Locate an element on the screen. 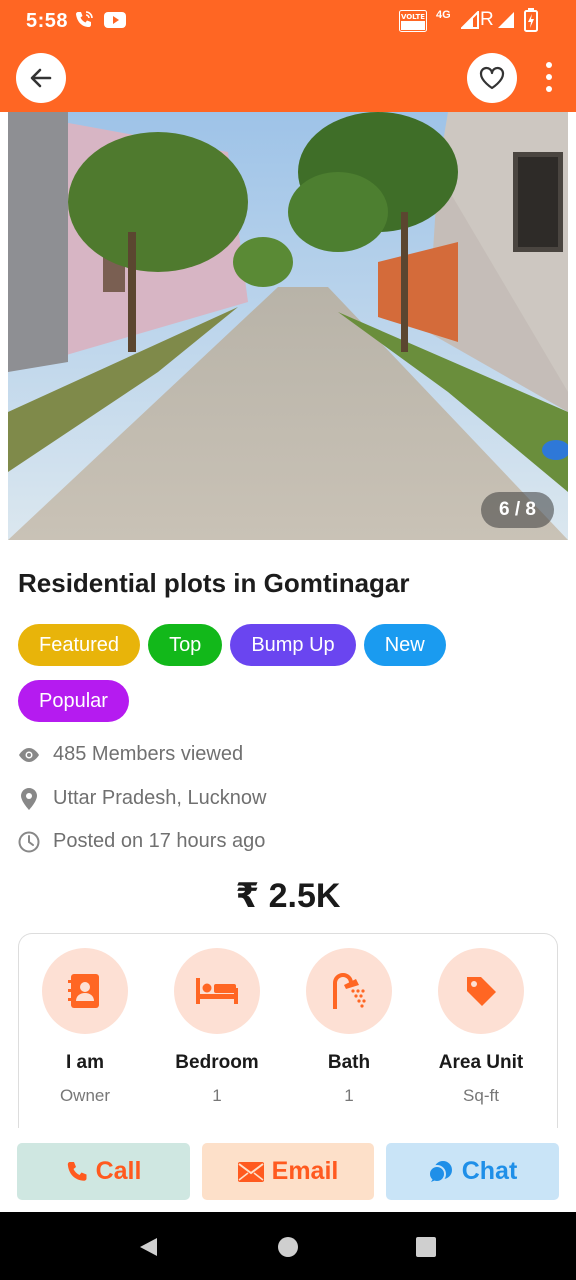 The image size is (576, 1280). posted-row: Posted on 17 hours ago is located at coordinates (141, 841).